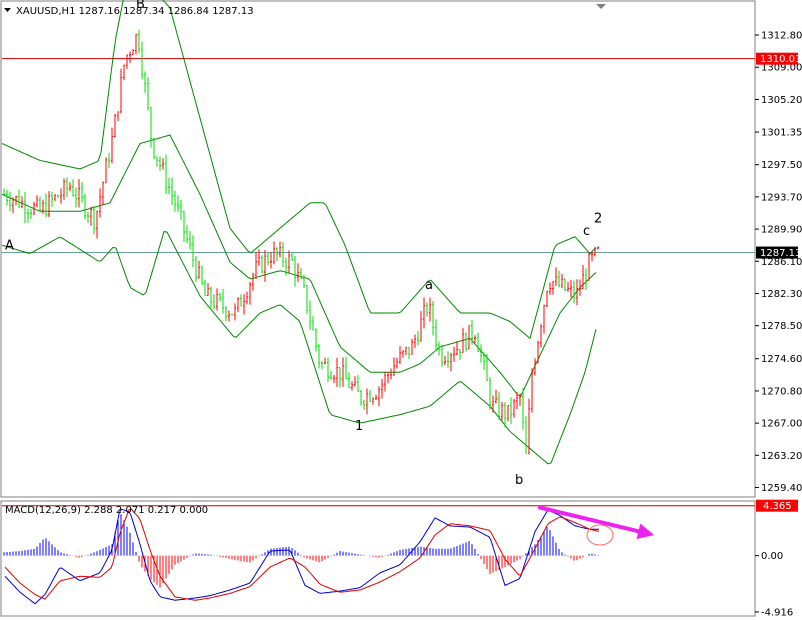  Describe the element at coordinates (781, 294) in the screenshot. I see `price-tick-label: 1282.30` at that location.